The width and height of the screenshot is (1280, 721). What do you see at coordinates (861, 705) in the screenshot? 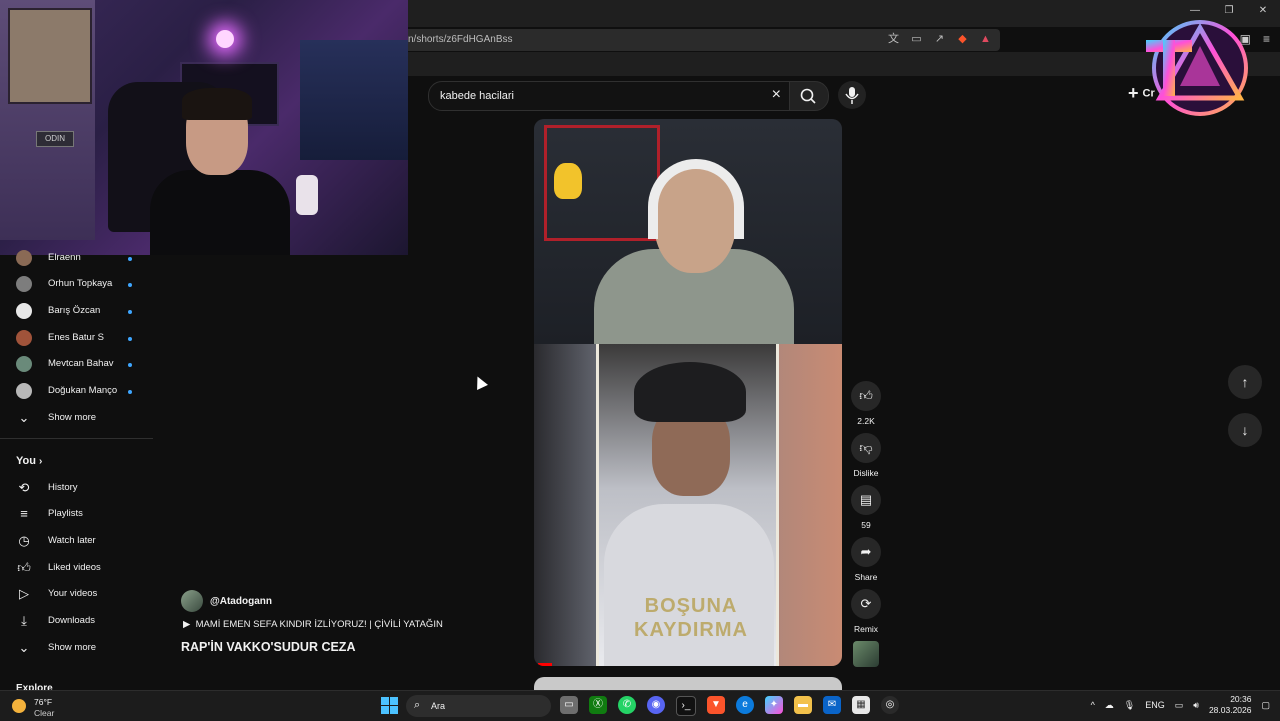
I see `store-icon: ▦` at bounding box center [861, 705].